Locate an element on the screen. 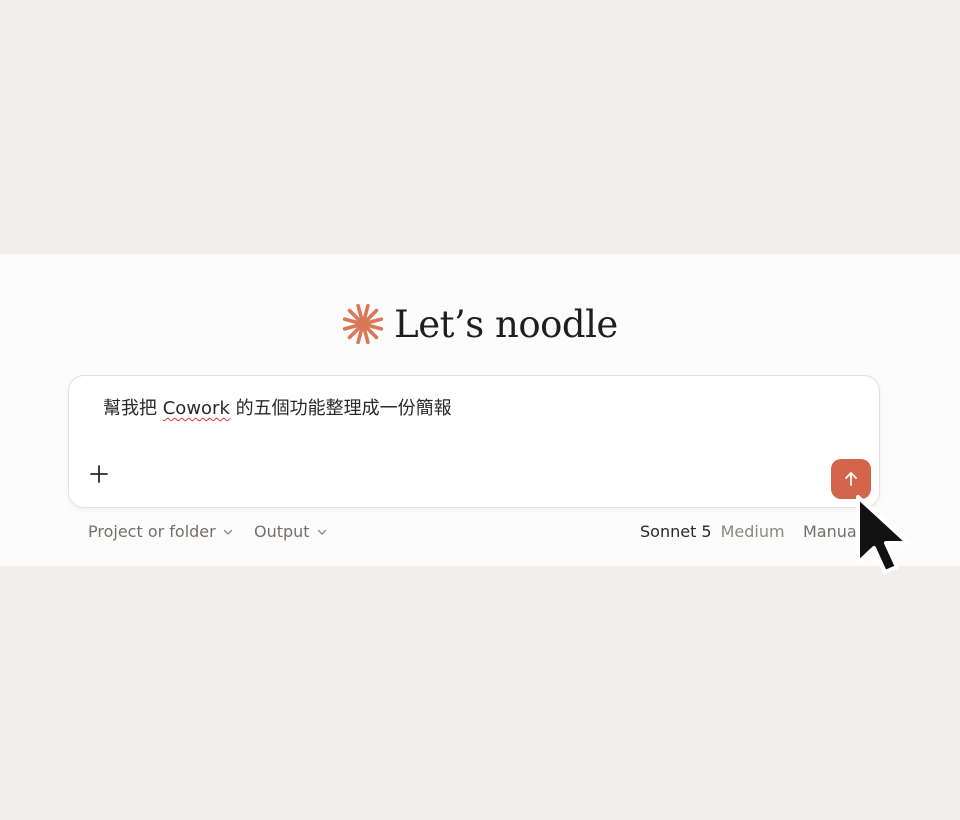 This screenshot has height=820, width=960. prompt-composer: 幫我把 Cowork 的五個功能整理成一份簡報 is located at coordinates (474, 441).